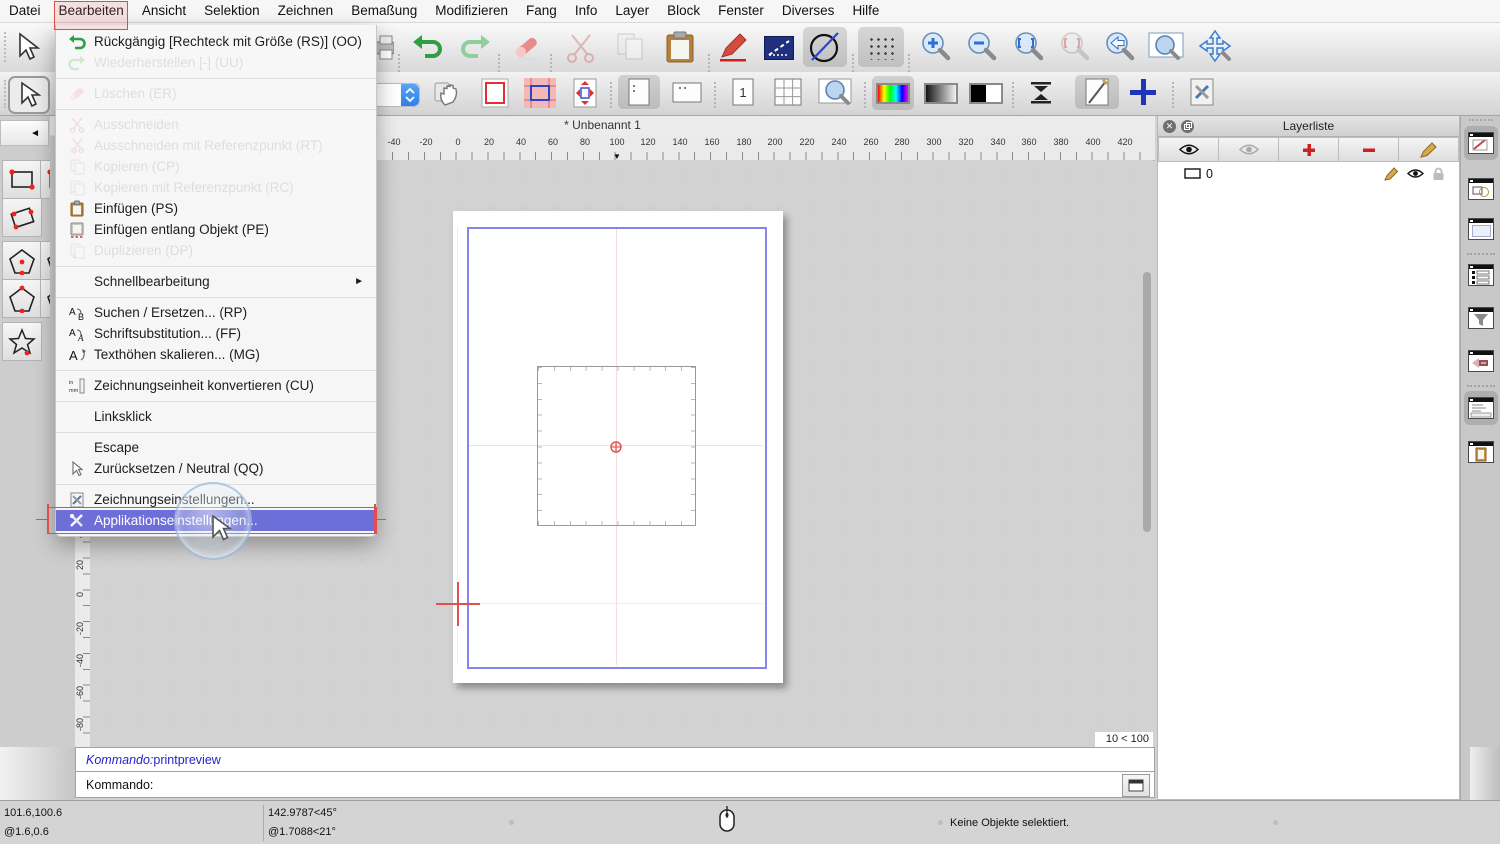 Image resolution: width=1500 pixels, height=844 pixels. Describe the element at coordinates (893, 93) in the screenshot. I see `color-mode-icon` at that location.